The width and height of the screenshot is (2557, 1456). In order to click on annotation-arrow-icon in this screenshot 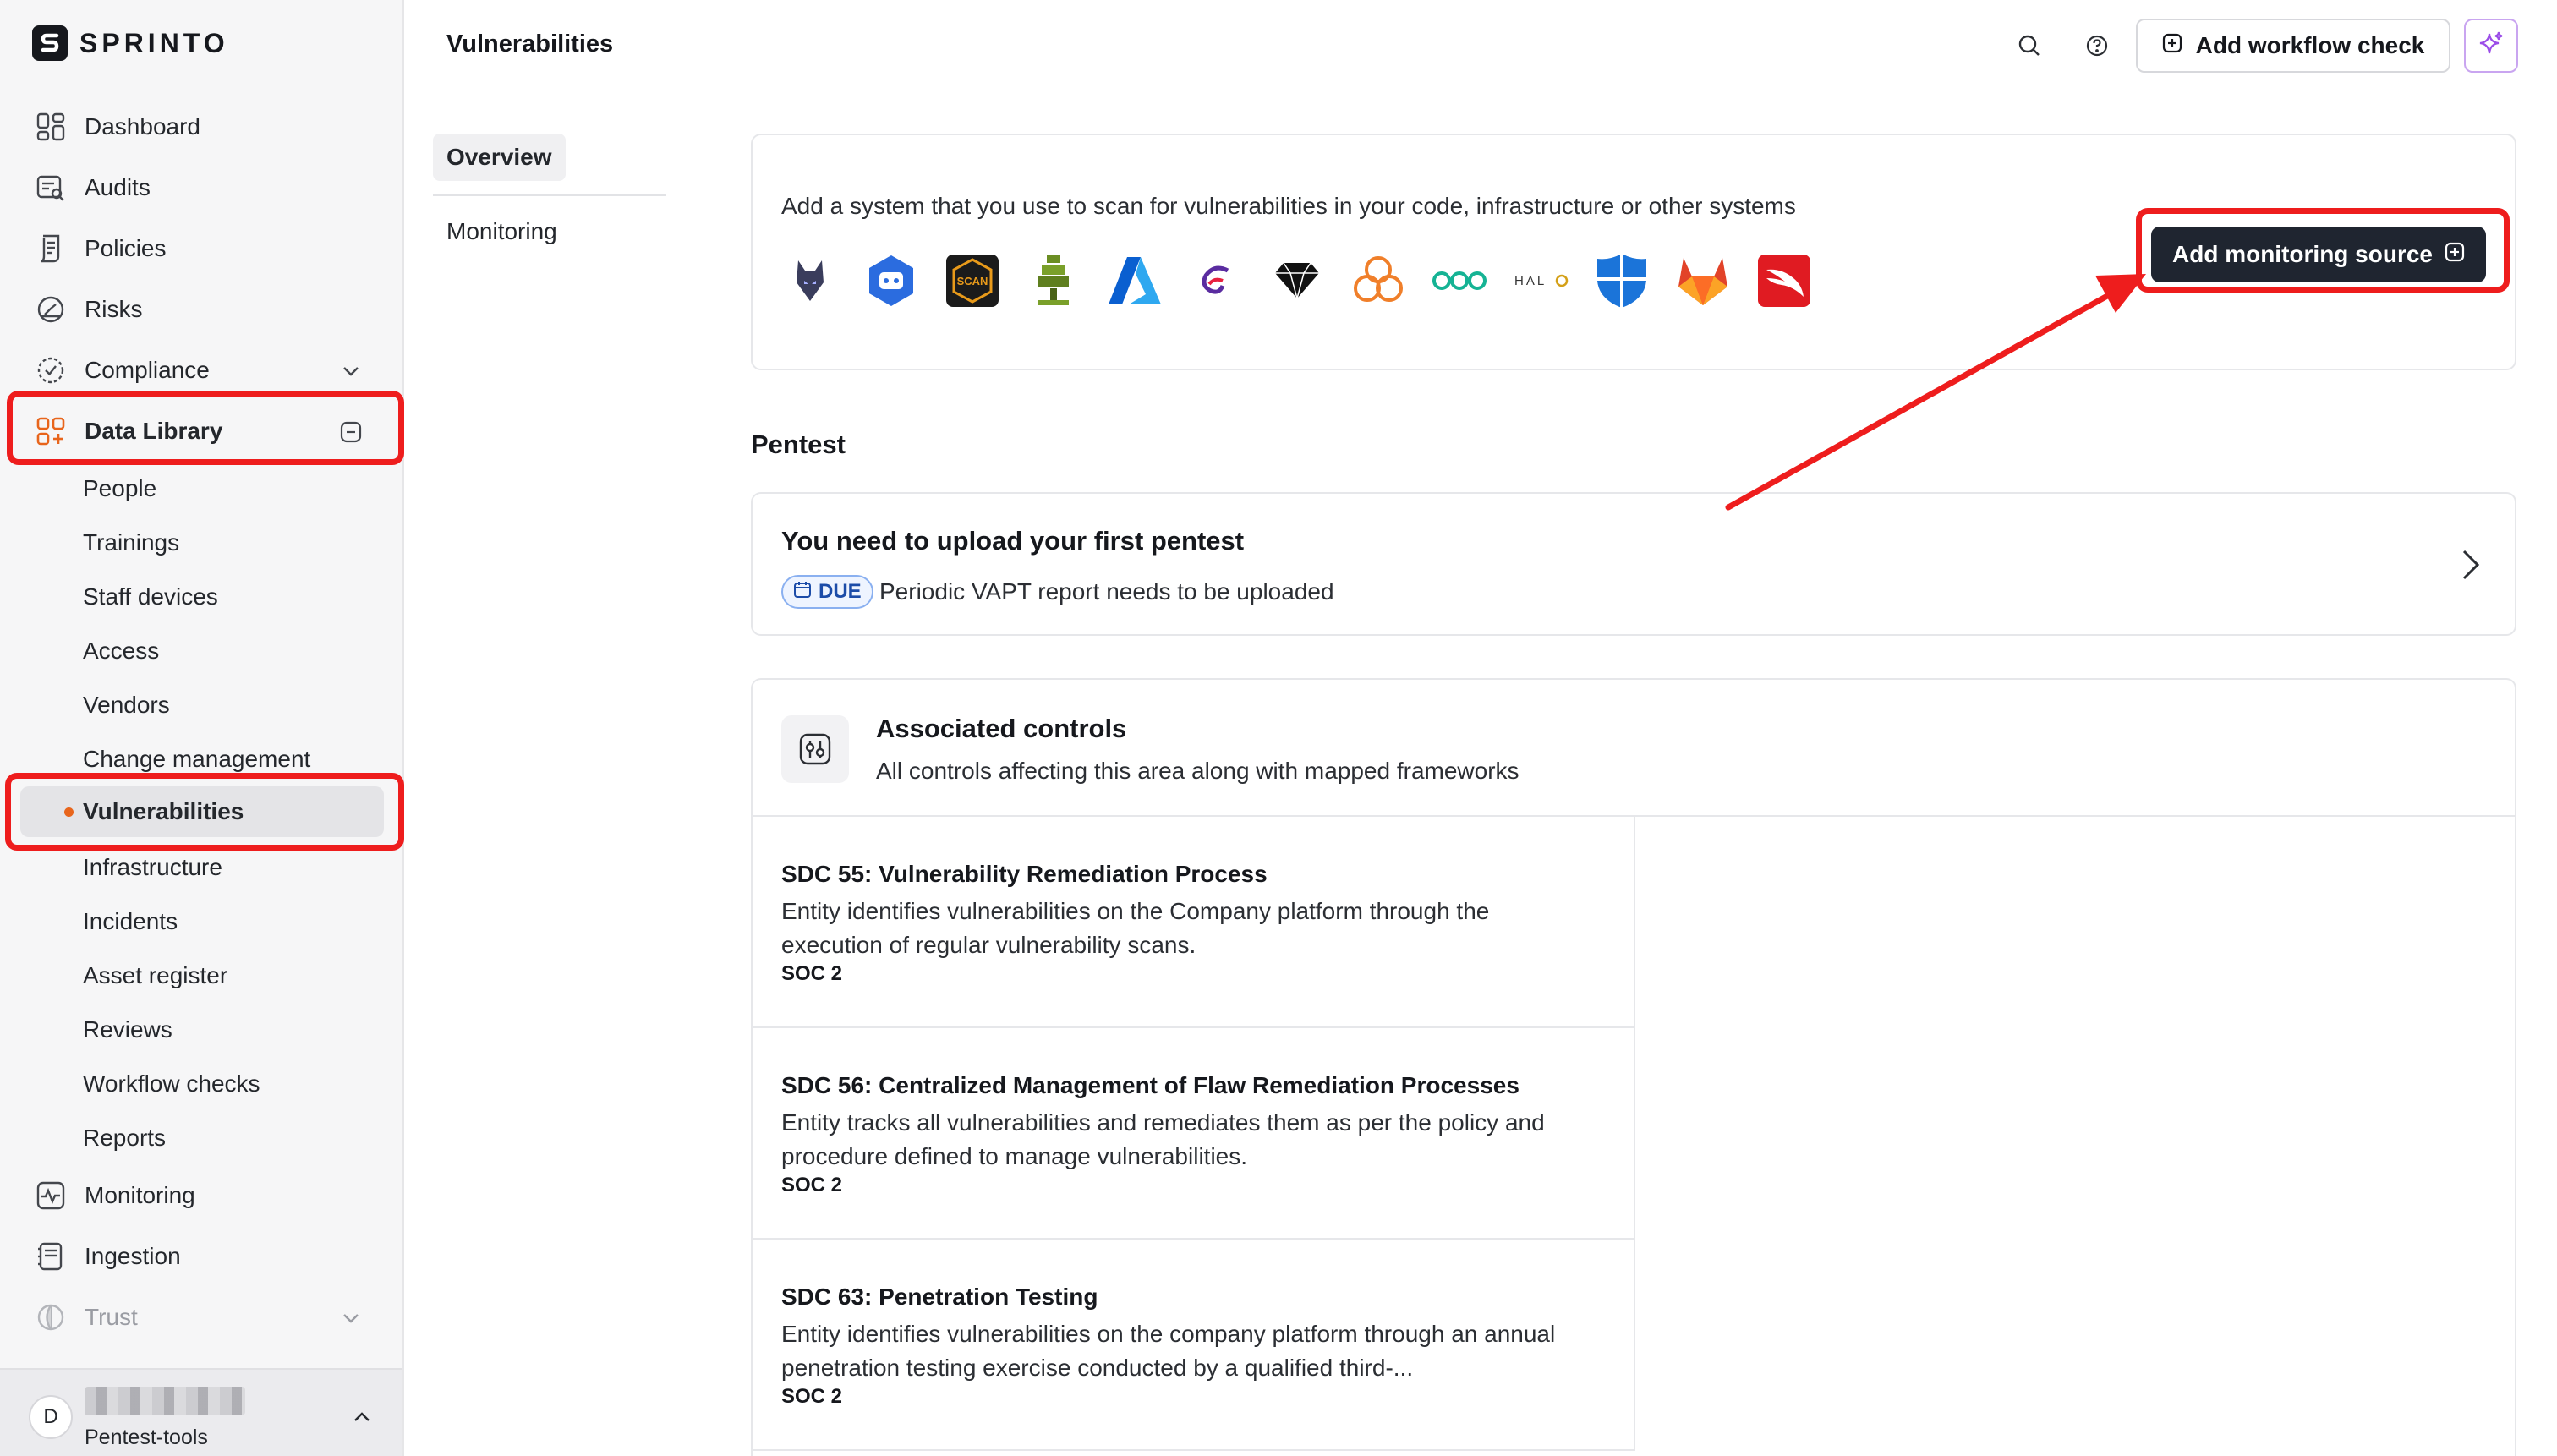, I will do `click(1935, 392)`.